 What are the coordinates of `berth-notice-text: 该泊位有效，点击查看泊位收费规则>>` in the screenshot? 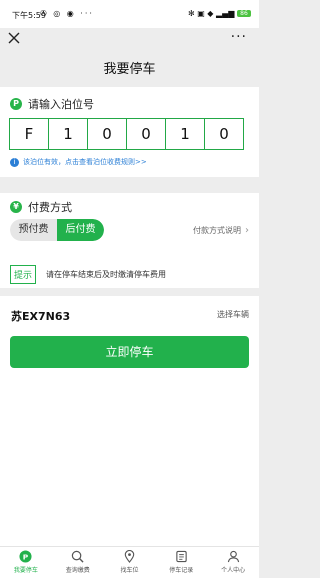 It's located at (85, 162).